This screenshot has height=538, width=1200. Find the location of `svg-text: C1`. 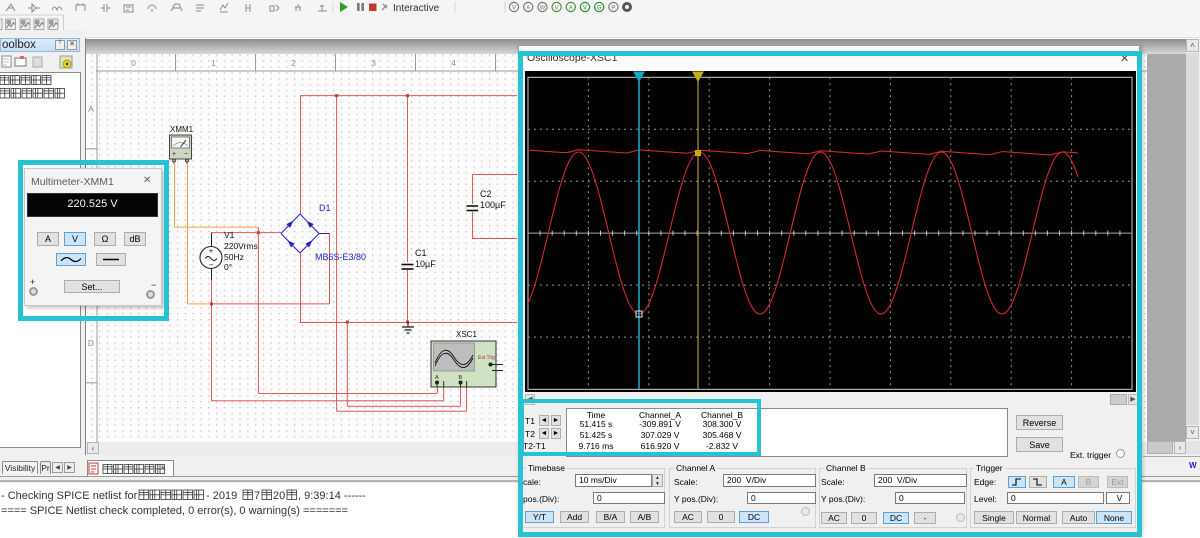

svg-text: C1 is located at coordinates (421, 253).